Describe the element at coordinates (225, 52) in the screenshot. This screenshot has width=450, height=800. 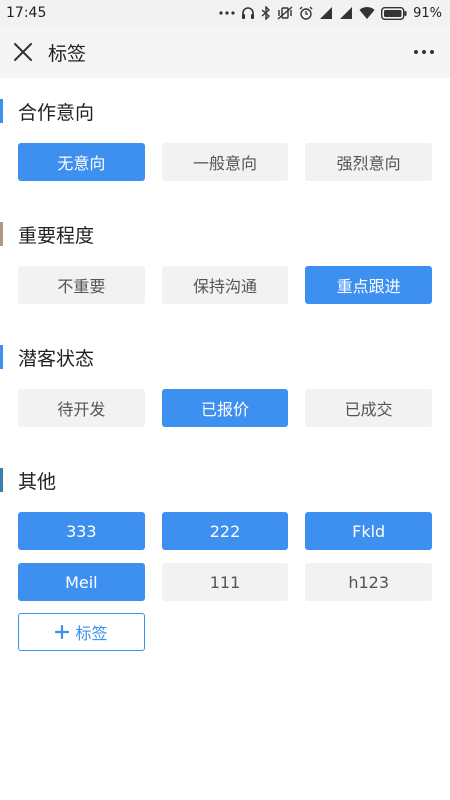
I see `app-bar: 标签` at that location.